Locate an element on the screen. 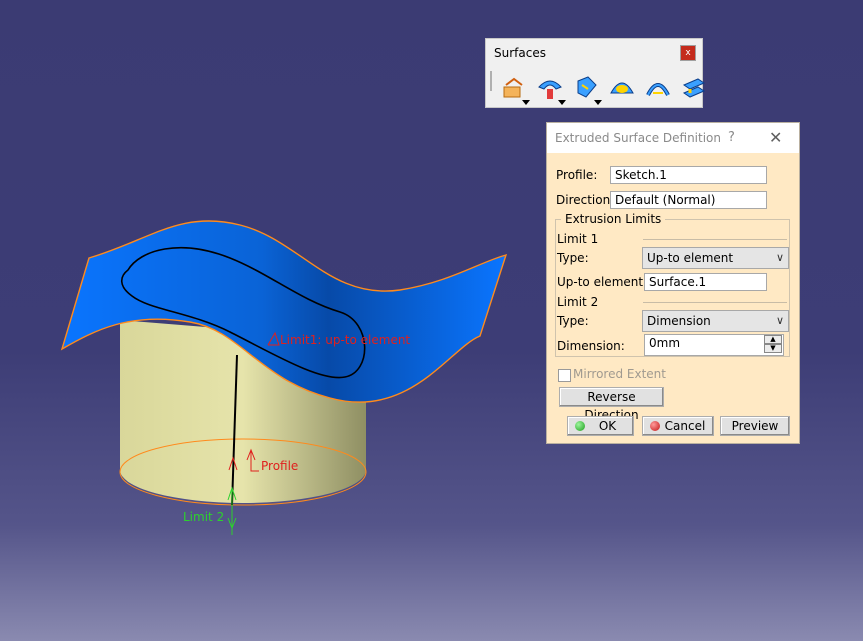 The image size is (863, 641). offset-icon is located at coordinates (550, 89).